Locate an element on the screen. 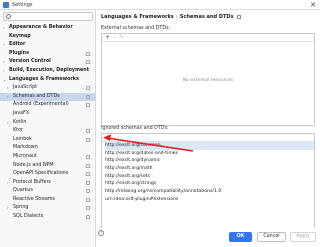 This screenshot has width=320, height=247. app-icon is located at coordinates (6, 4).